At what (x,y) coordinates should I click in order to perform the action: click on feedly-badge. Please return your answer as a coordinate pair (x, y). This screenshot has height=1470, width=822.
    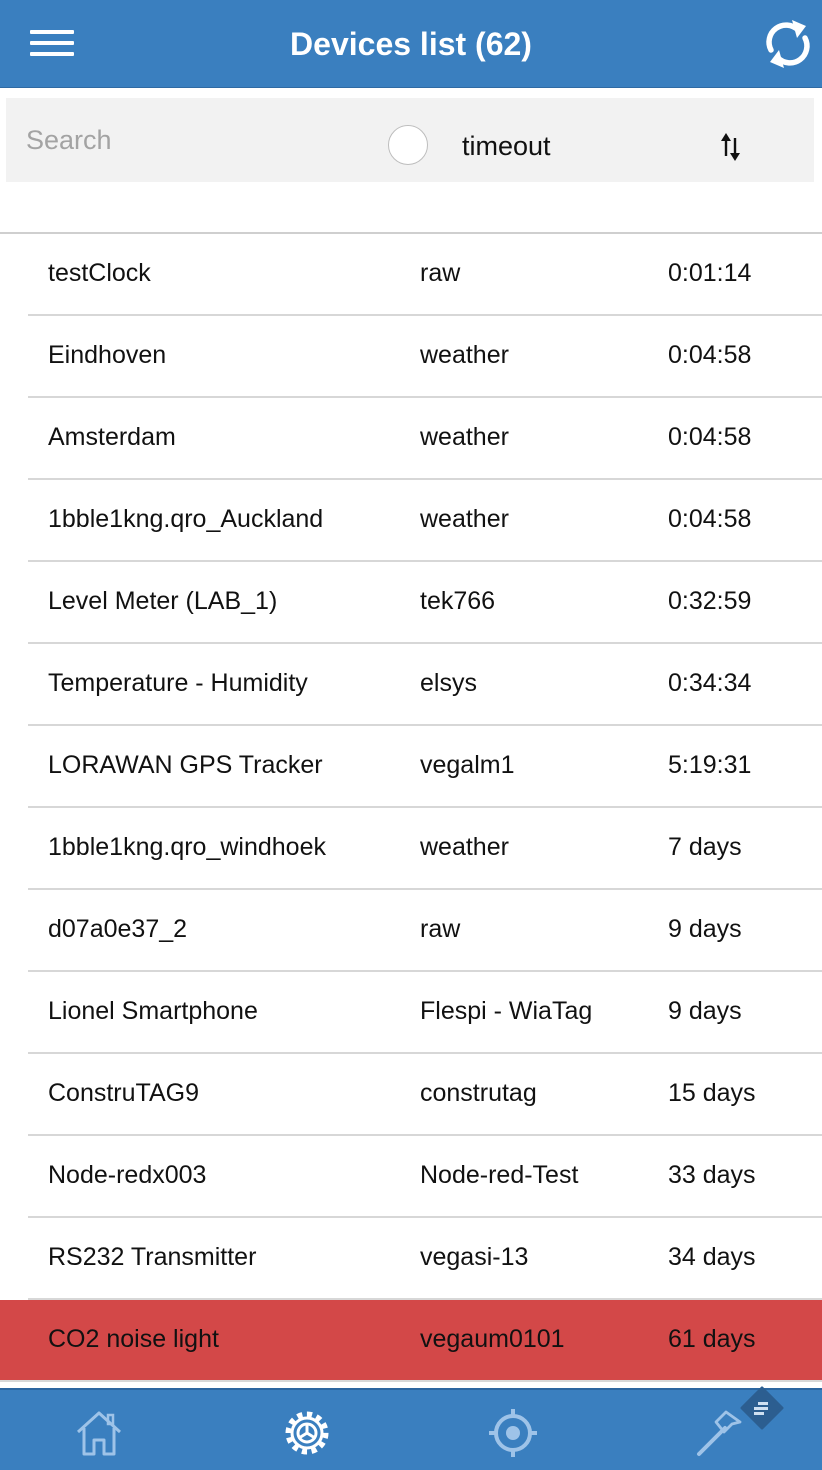
    Looking at the image, I should click on (762, 1408).